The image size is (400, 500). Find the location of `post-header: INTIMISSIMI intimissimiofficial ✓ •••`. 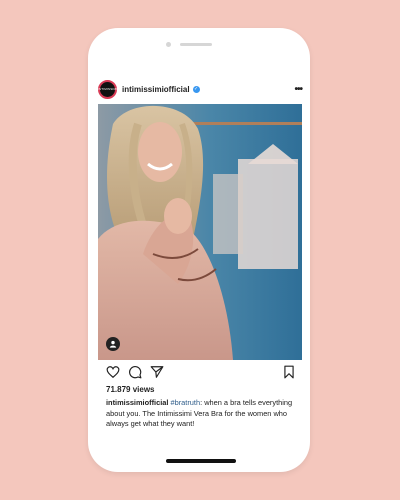

post-header: INTIMISSIMI intimissimiofficial ✓ ••• is located at coordinates (200, 89).